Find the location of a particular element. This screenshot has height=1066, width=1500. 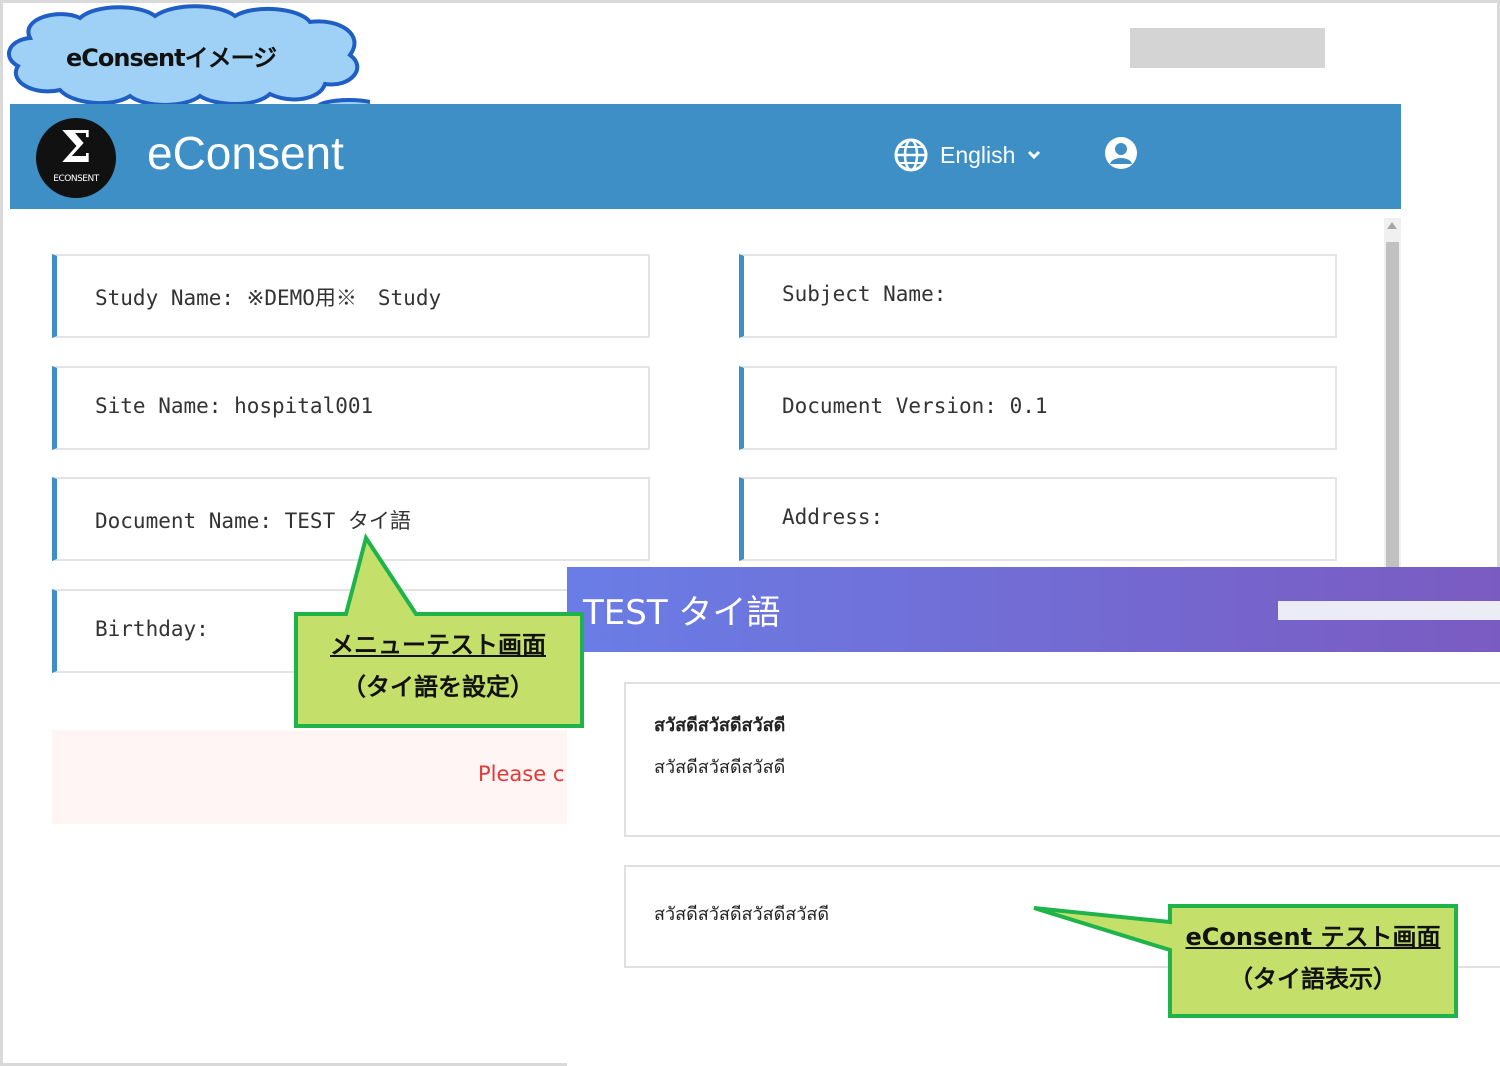

language-selector: English is located at coordinates (967, 155).